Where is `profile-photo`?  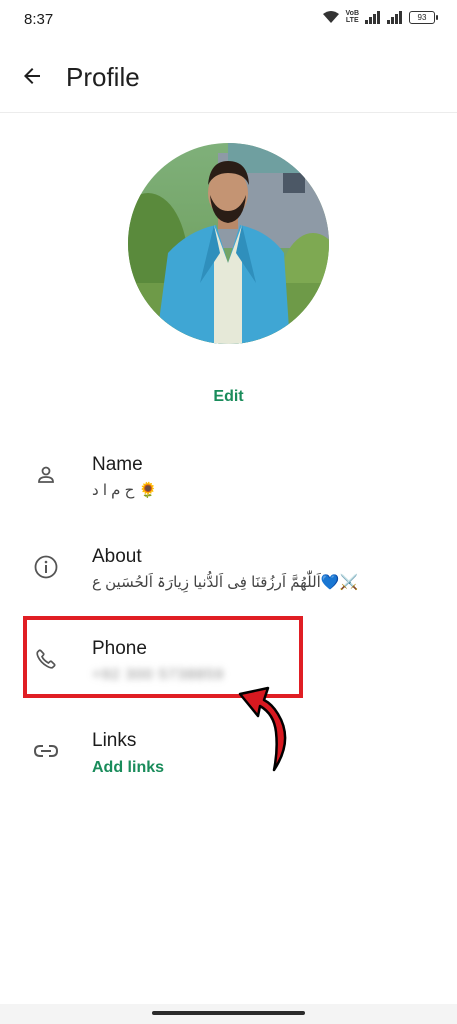 profile-photo is located at coordinates (228, 243).